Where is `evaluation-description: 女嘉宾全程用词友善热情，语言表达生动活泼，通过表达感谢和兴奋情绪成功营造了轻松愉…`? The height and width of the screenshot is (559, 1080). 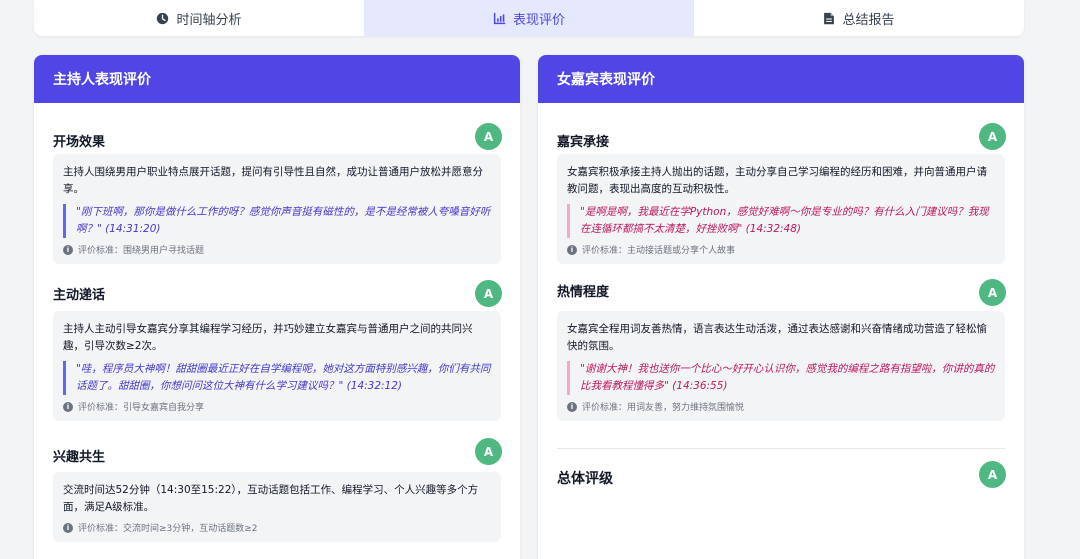 evaluation-description: 女嘉宾全程用词友善热情，语言表达生动活泼，通过表达感谢和兴奋情绪成功营造了轻松愉… is located at coordinates (777, 337).